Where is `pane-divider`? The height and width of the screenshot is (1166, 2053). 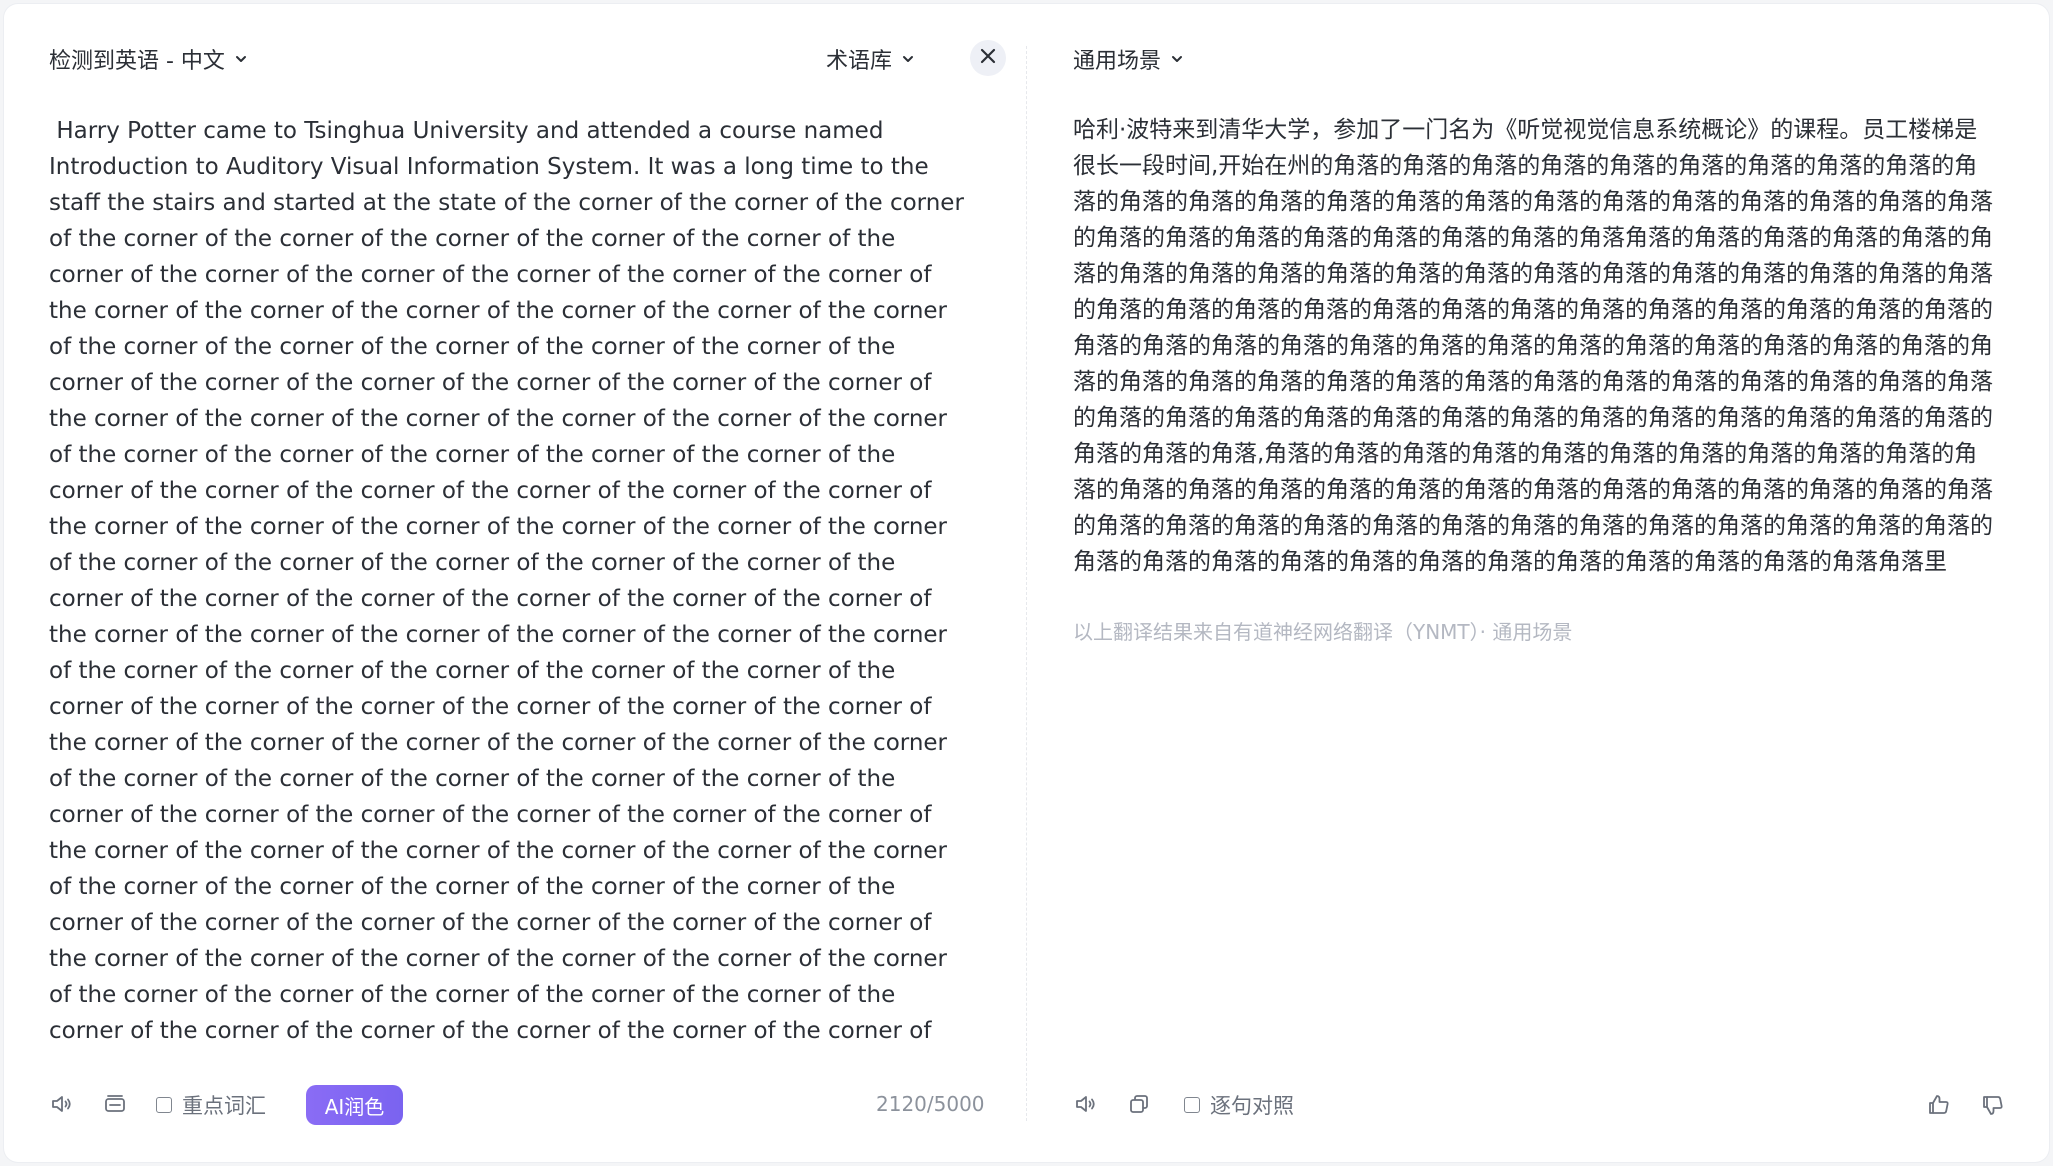 pane-divider is located at coordinates (1026, 583).